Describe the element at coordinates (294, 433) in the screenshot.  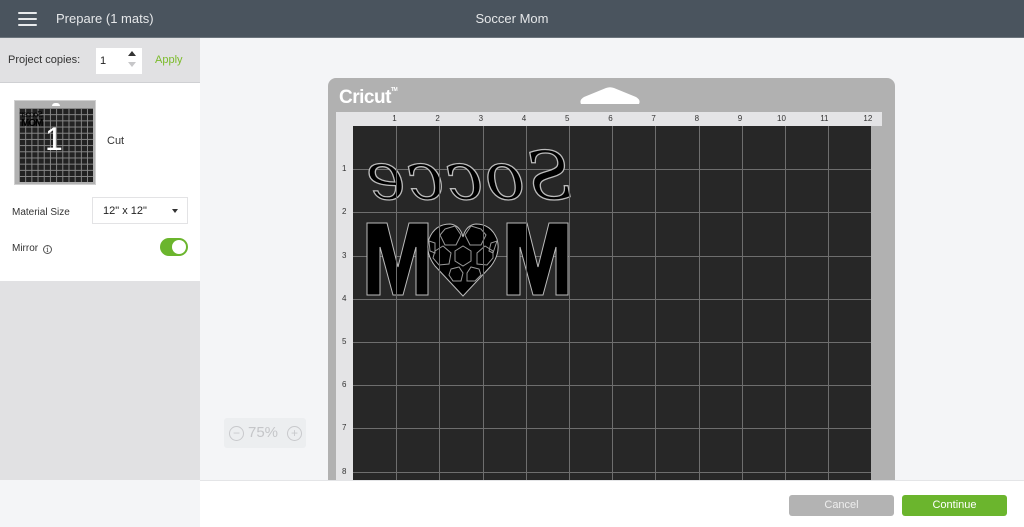
I see `zoom-in-icon: +` at that location.